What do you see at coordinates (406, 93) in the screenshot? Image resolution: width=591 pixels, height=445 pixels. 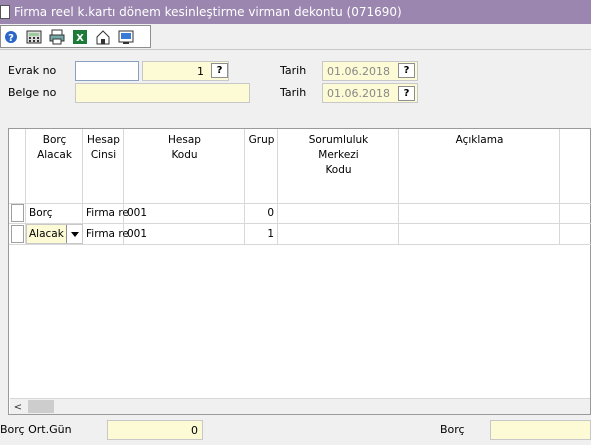 I see `tarih2-lookup-button: ?` at bounding box center [406, 93].